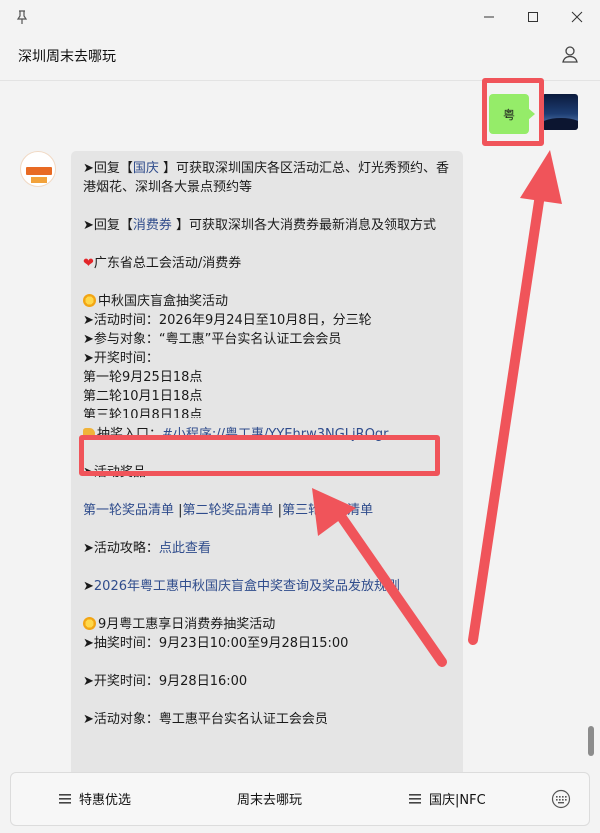 The width and height of the screenshot is (600, 833). Describe the element at coordinates (259, 455) in the screenshot. I see `highlight-box-entry` at that location.